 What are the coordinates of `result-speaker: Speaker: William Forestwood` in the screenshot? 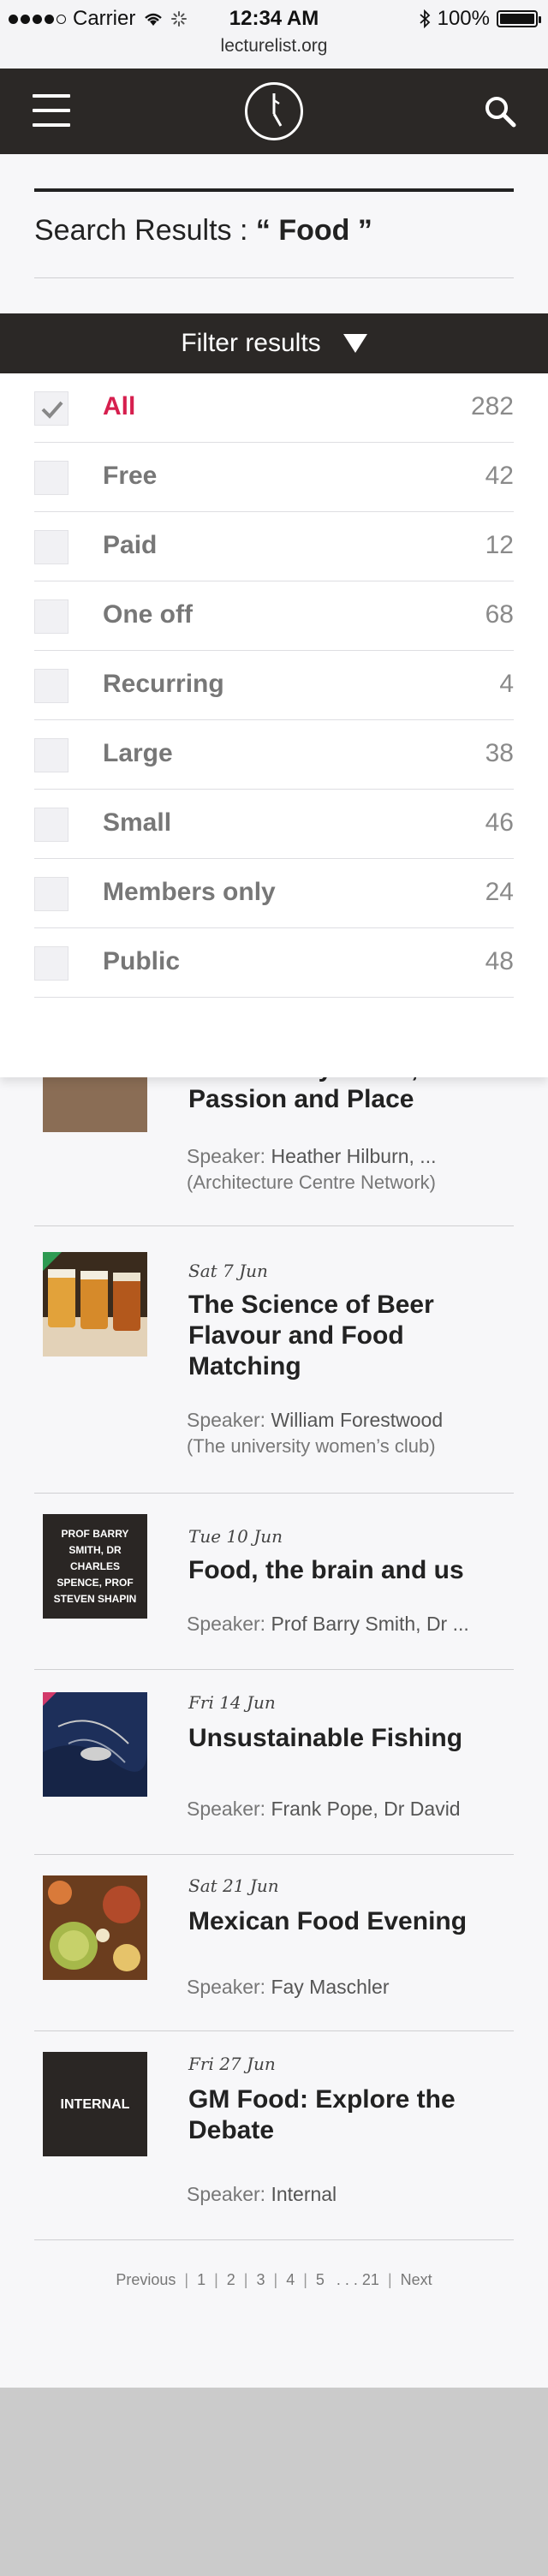 It's located at (349, 1420).